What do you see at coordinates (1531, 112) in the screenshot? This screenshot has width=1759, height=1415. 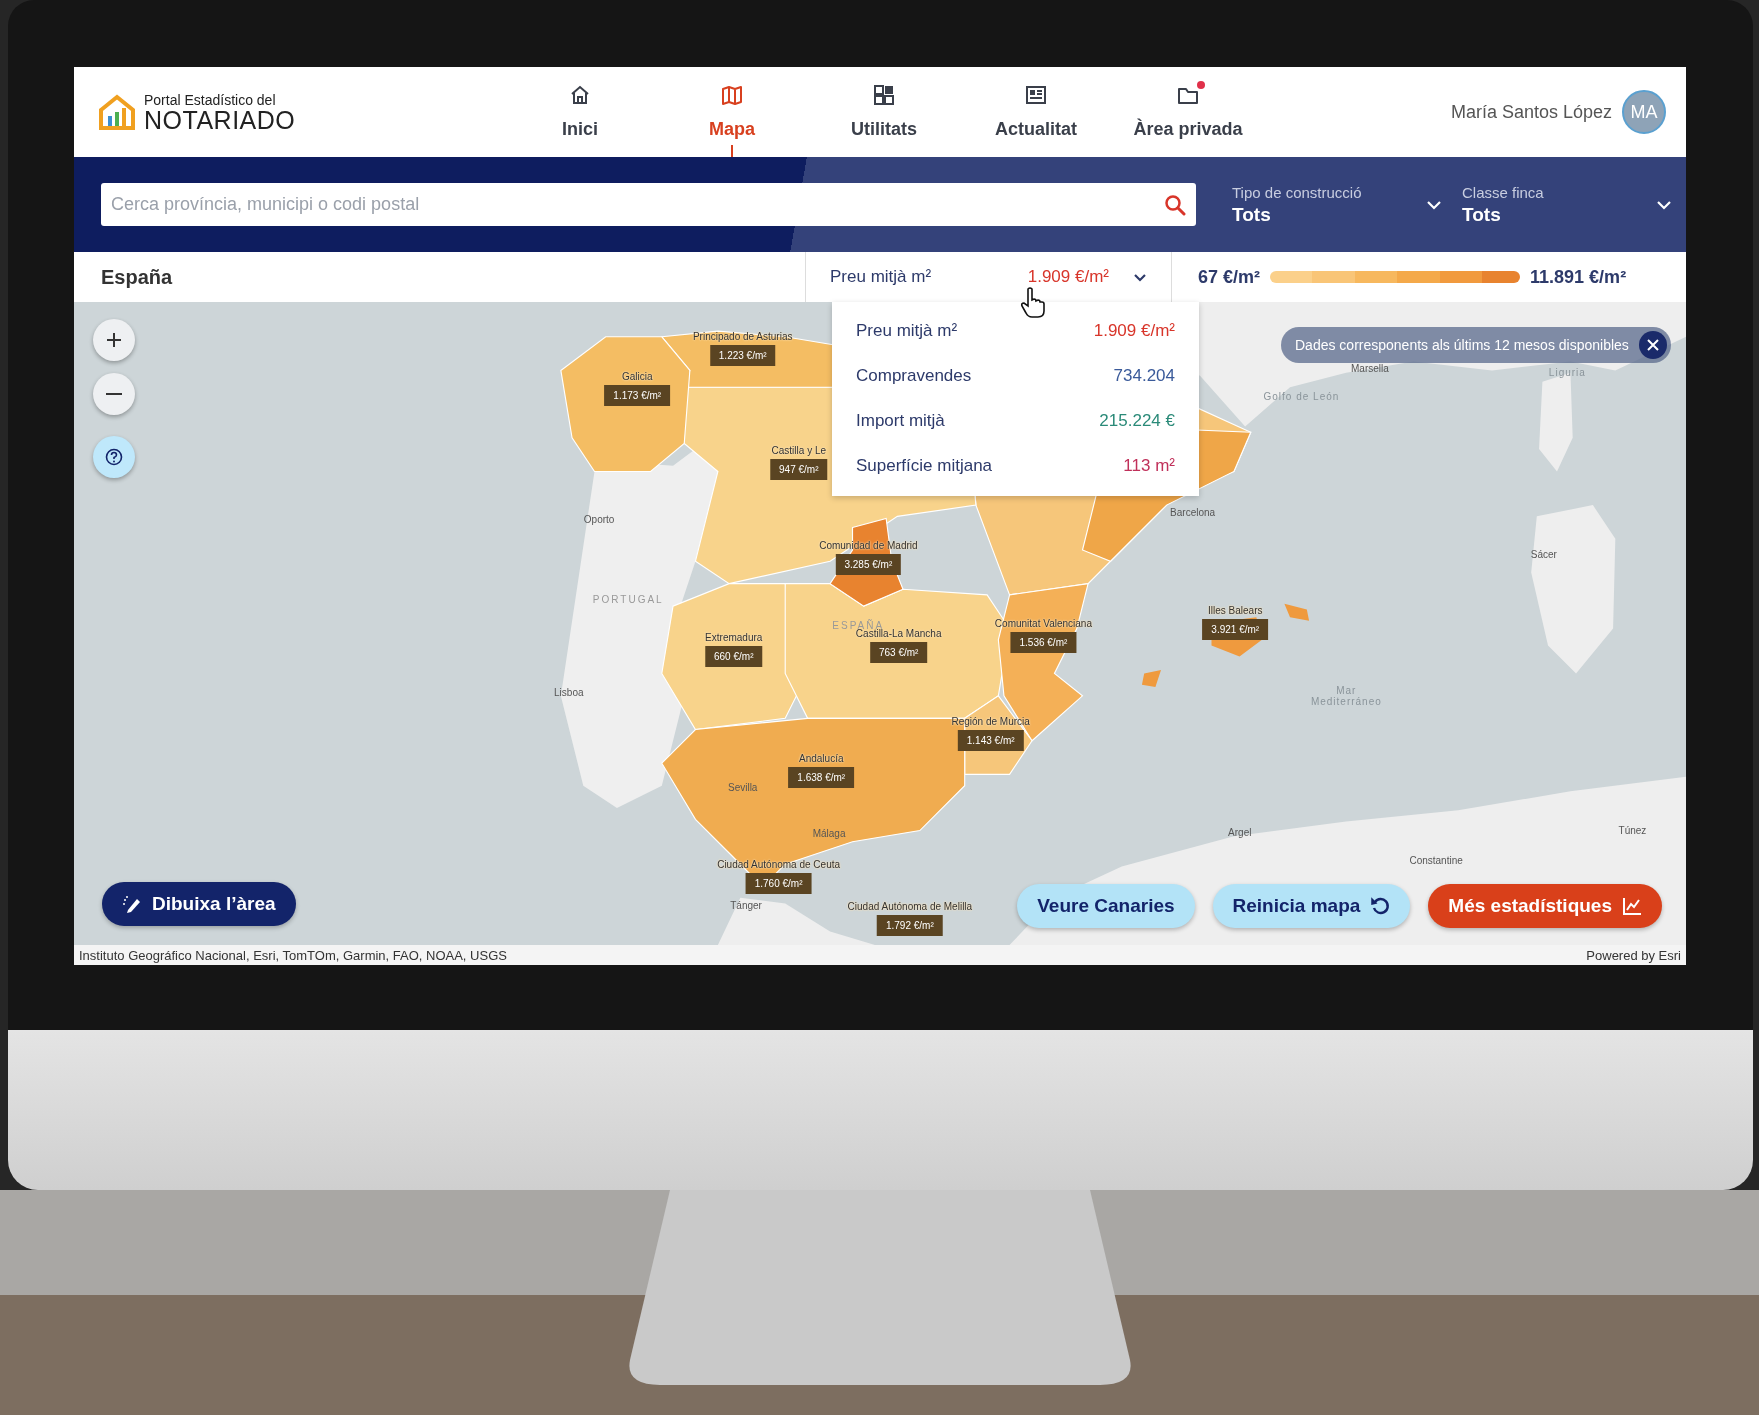 I see `user-name: María Santos López` at bounding box center [1531, 112].